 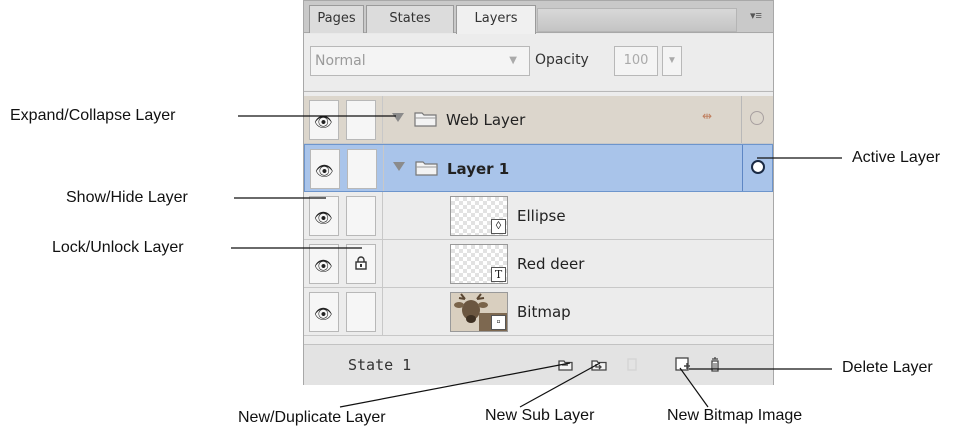 What do you see at coordinates (540, 415) in the screenshot?
I see `callout-new-sub-layer: New Sub Layer` at bounding box center [540, 415].